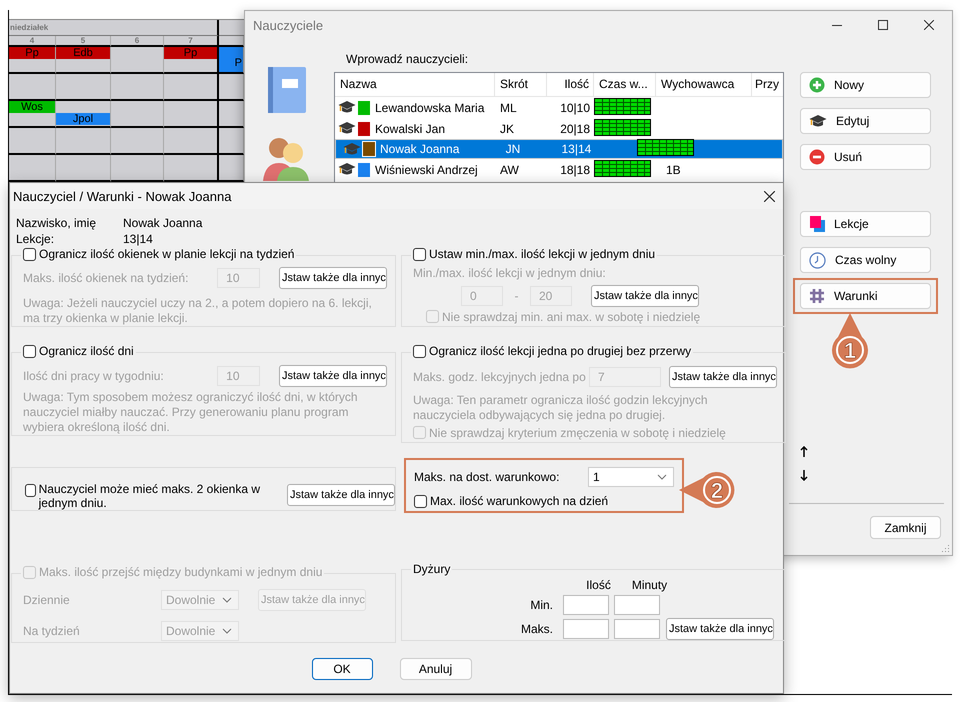 This screenshot has height=702, width=960. What do you see at coordinates (631, 477) in the screenshot?
I see `dropdown: 1` at bounding box center [631, 477].